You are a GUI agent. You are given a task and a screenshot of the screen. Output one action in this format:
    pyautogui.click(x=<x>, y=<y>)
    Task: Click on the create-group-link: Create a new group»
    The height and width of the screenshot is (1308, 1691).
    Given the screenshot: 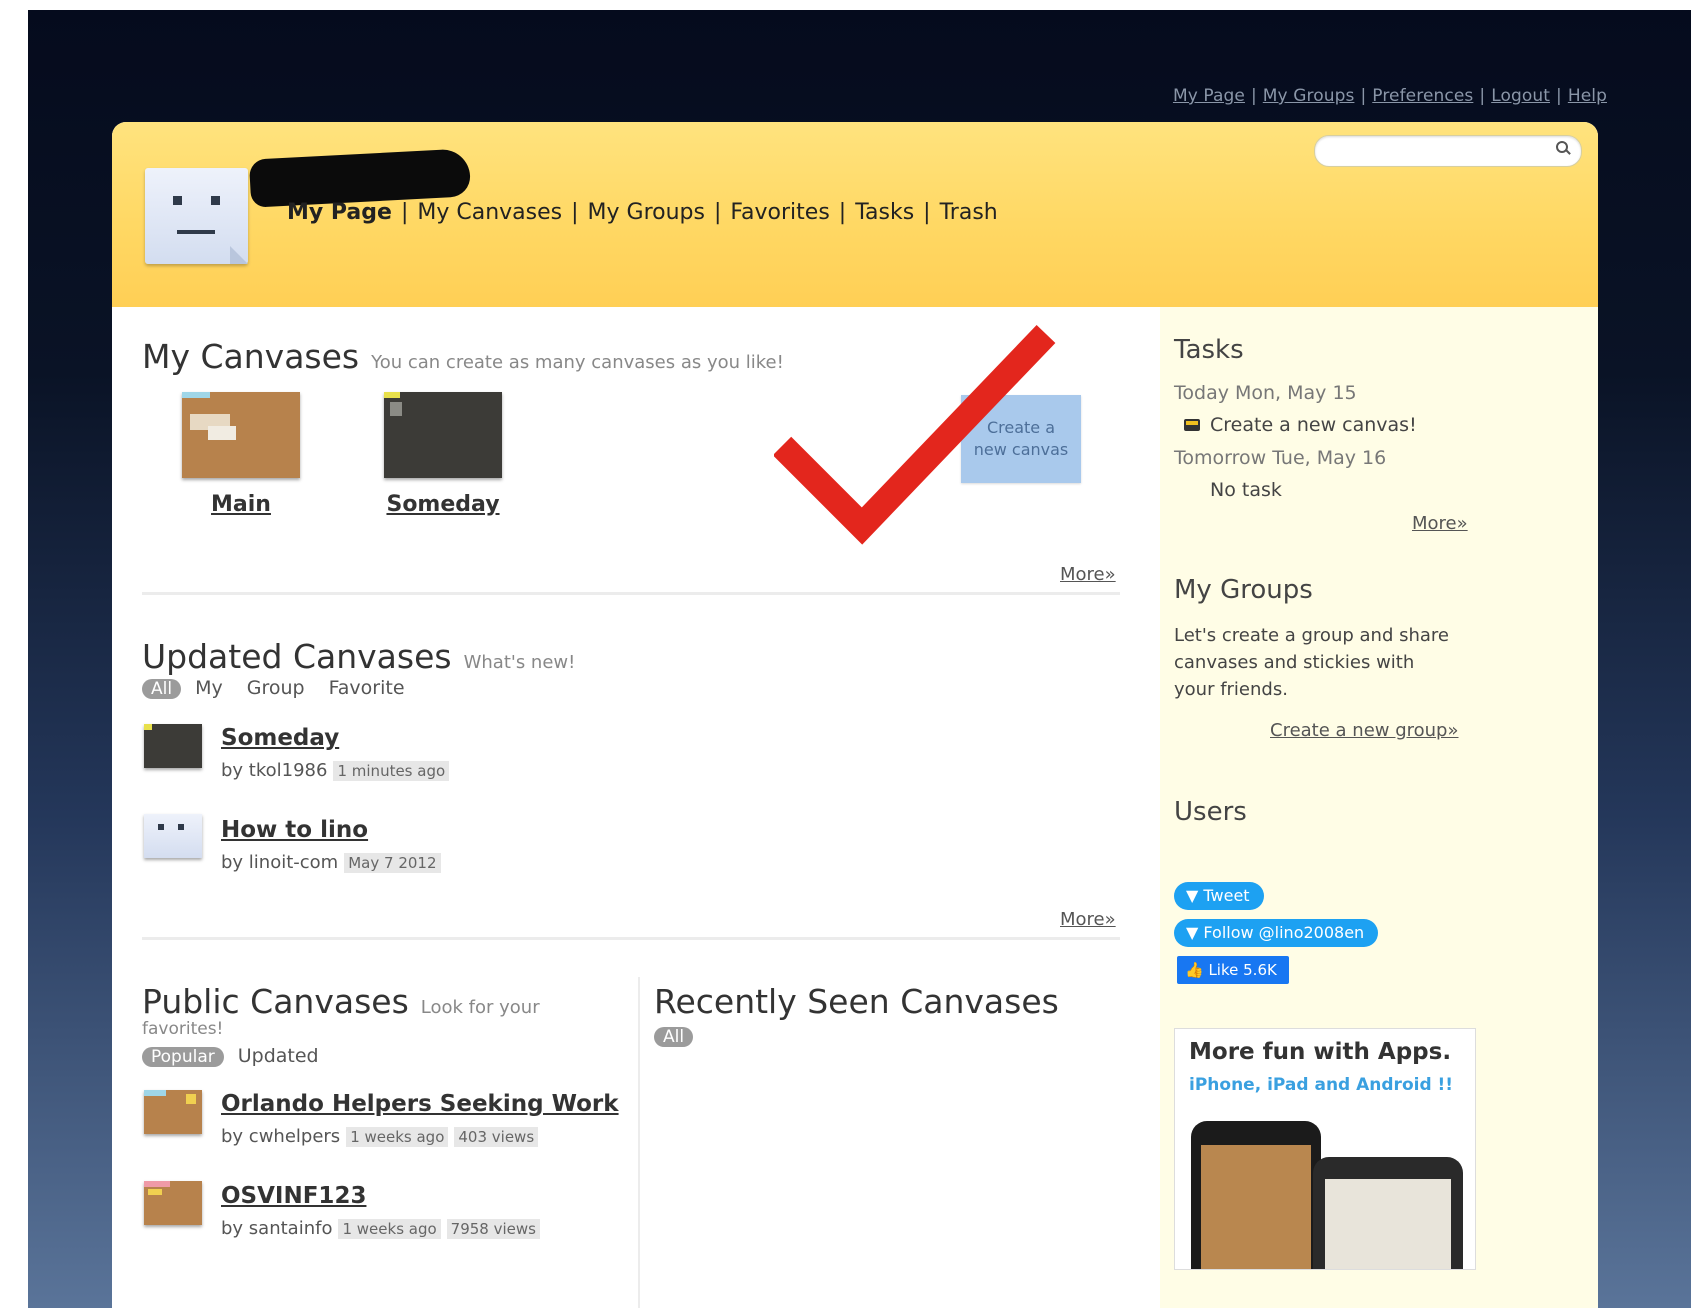 What is the action you would take?
    pyautogui.click(x=1364, y=730)
    